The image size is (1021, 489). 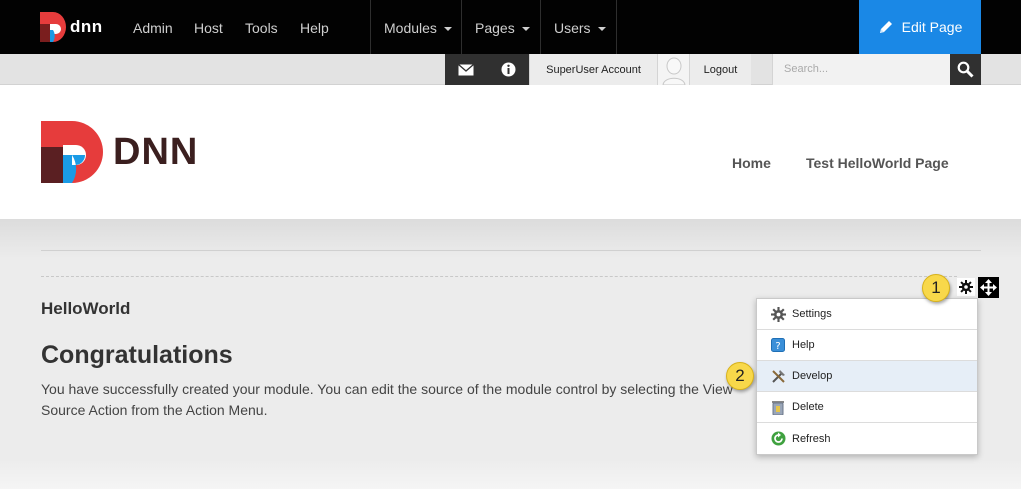 I want to click on menu-pages: Pages, so click(x=502, y=27).